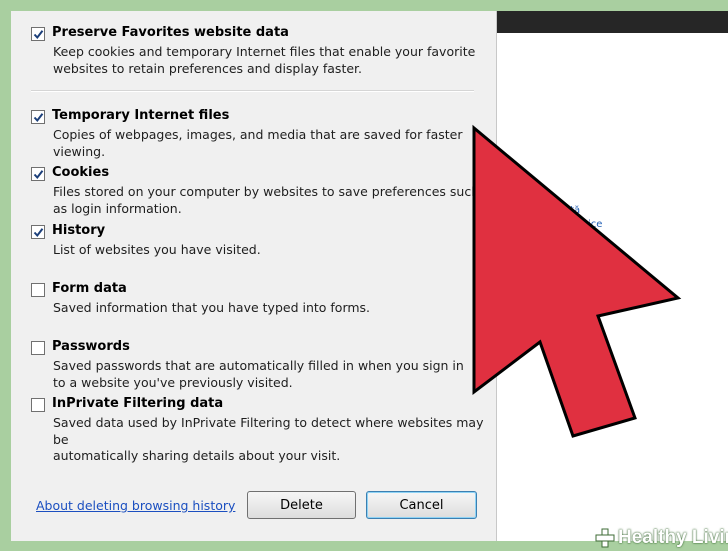 This screenshot has width=728, height=551. What do you see at coordinates (301, 505) in the screenshot?
I see `delete-button: Delete` at bounding box center [301, 505].